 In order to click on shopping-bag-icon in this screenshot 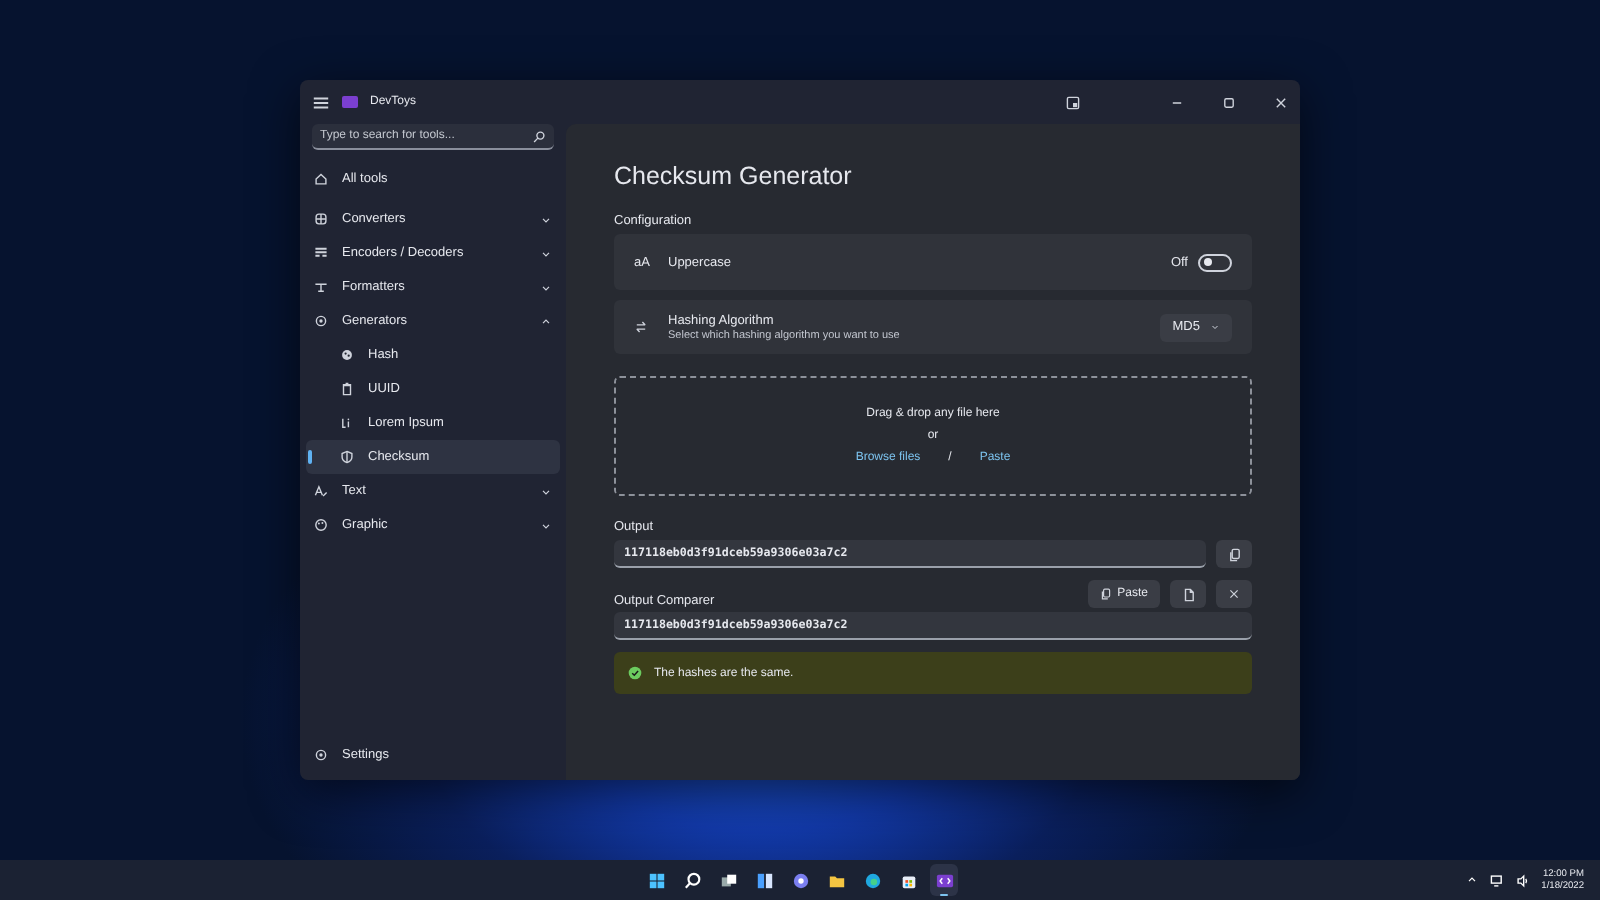, I will do `click(908, 880)`.